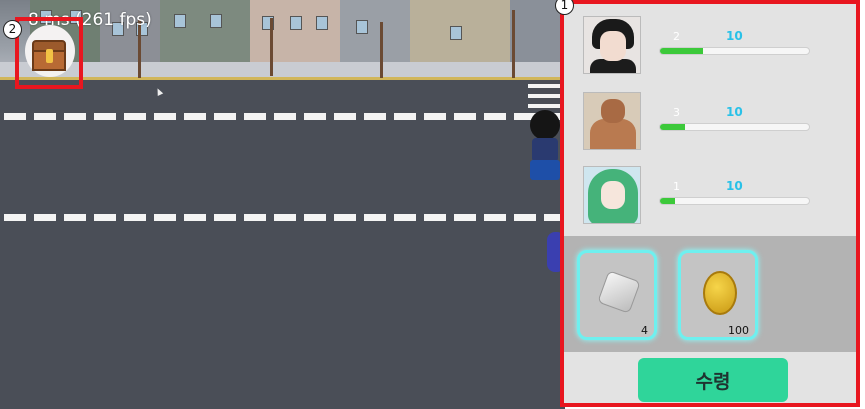  I want to click on hero-row: 2 10, so click(718, 47).